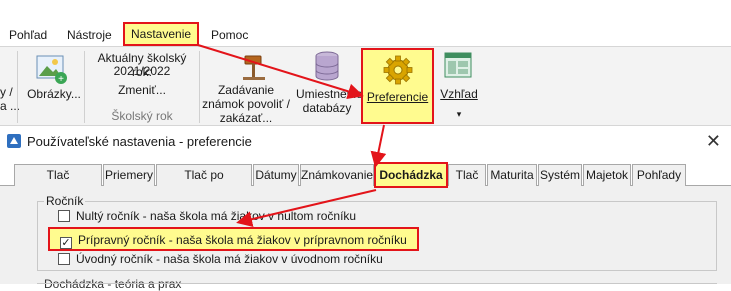 This screenshot has height=291, width=731. Describe the element at coordinates (161, 34) in the screenshot. I see `menu-settings: Nastavenie` at that location.